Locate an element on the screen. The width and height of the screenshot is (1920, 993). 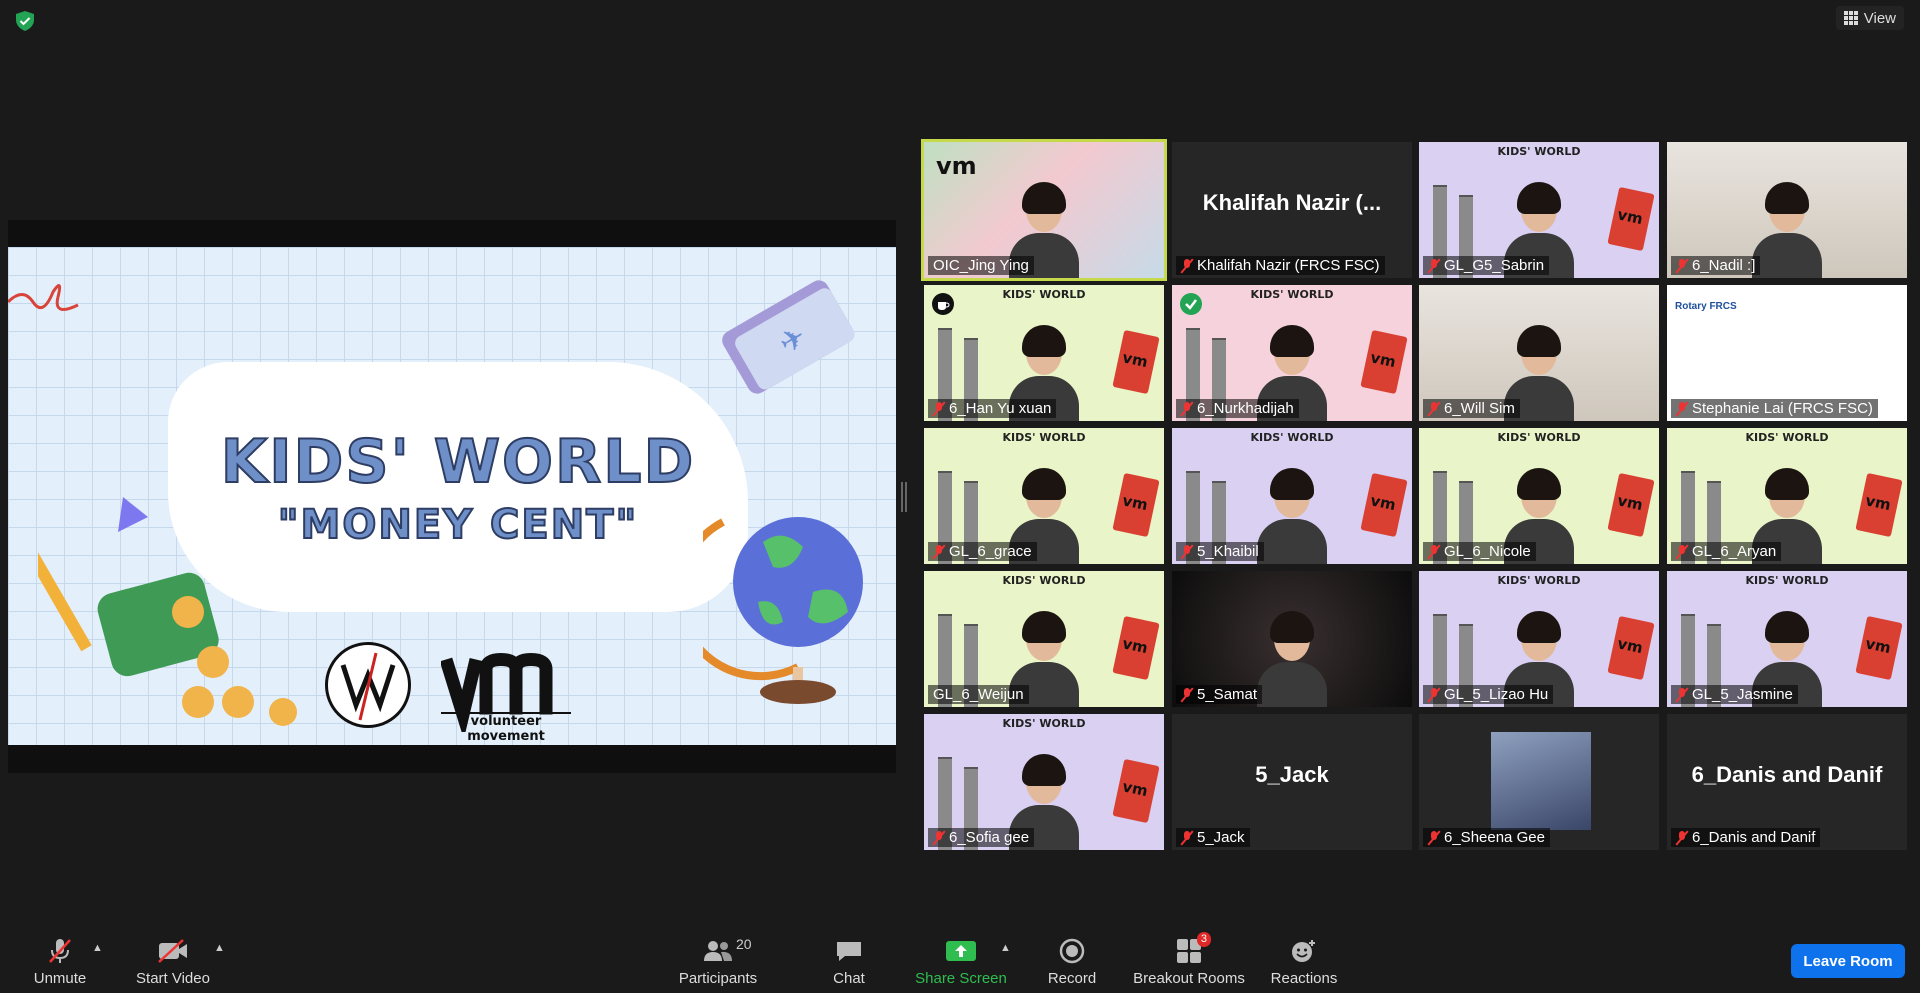
share-options-caret: ▲ is located at coordinates (1005, 948).